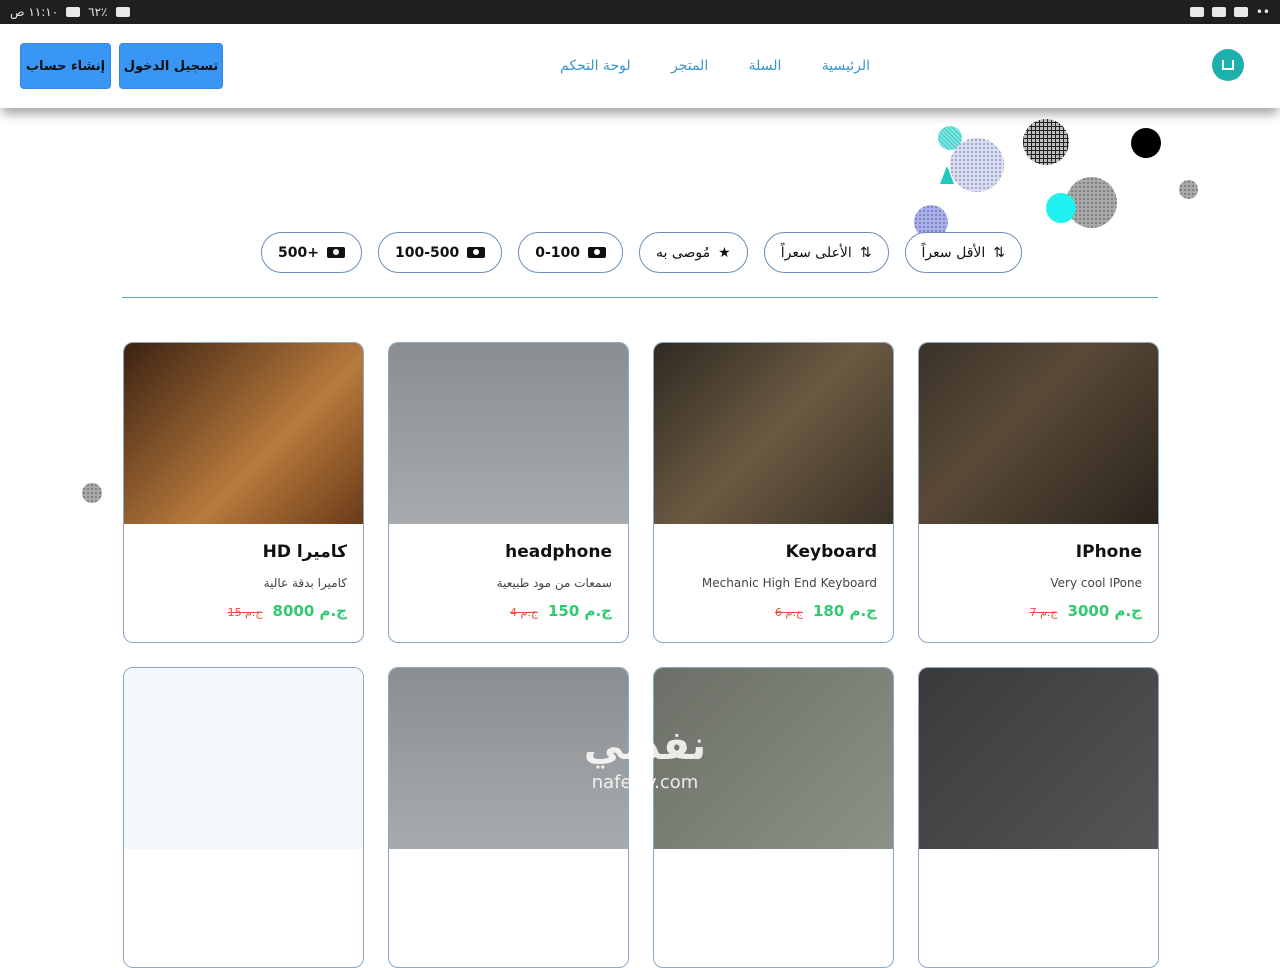 Image resolution: width=1280 pixels, height=968 pixels. I want to click on product-price: ج.م 180, so click(844, 611).